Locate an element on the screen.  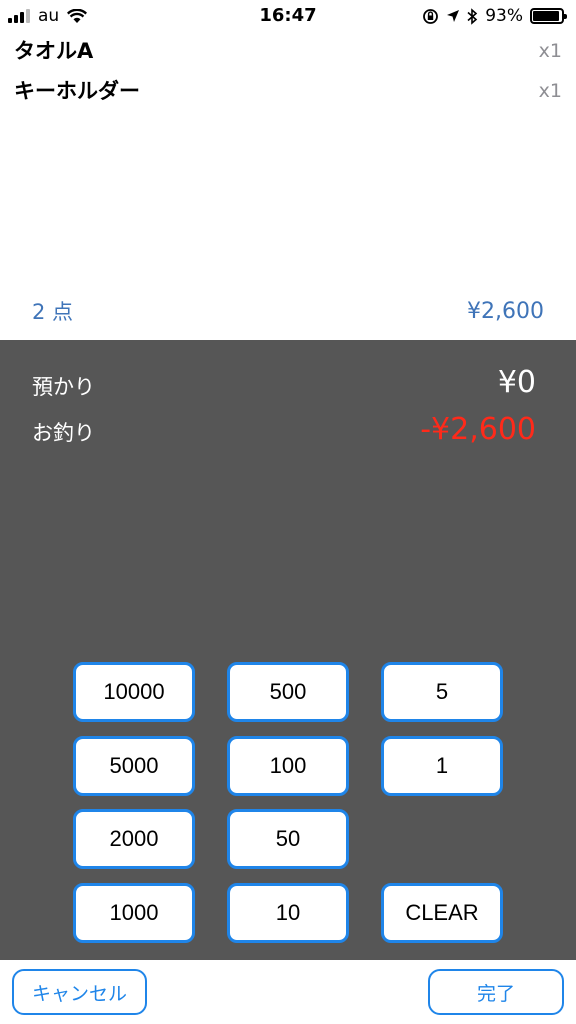
key-1-button: 1 is located at coordinates (442, 766).